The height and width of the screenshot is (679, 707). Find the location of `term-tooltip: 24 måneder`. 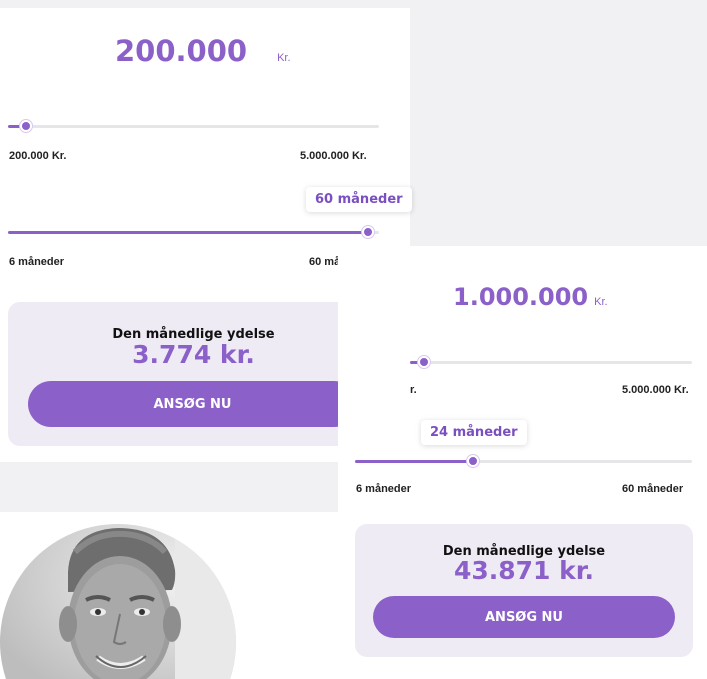

term-tooltip: 24 måneder is located at coordinates (474, 432).